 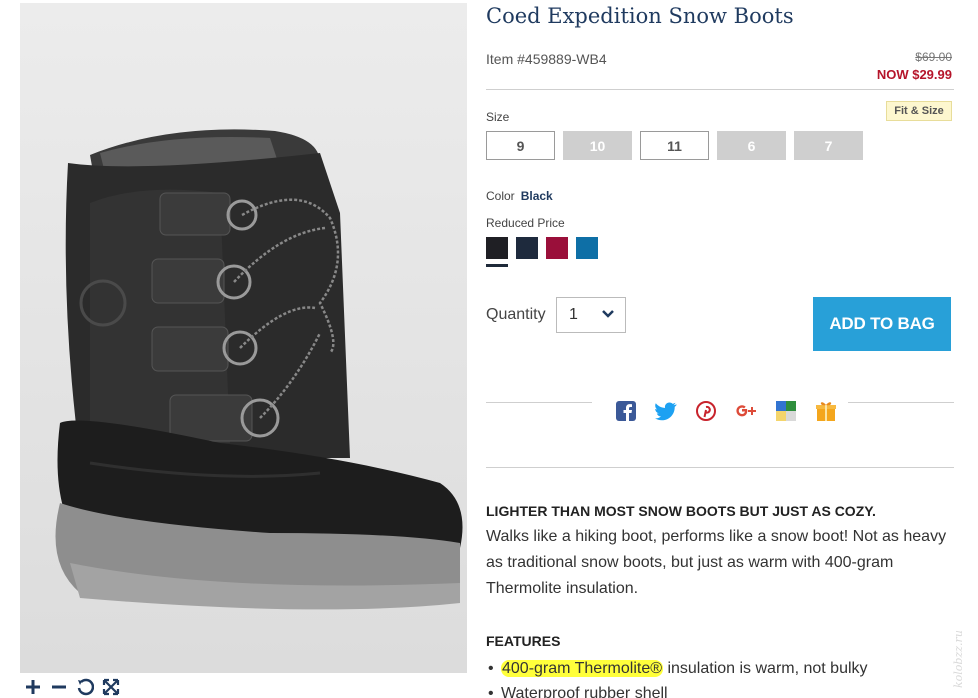 I want to click on pinterest-icon, so click(x=706, y=411).